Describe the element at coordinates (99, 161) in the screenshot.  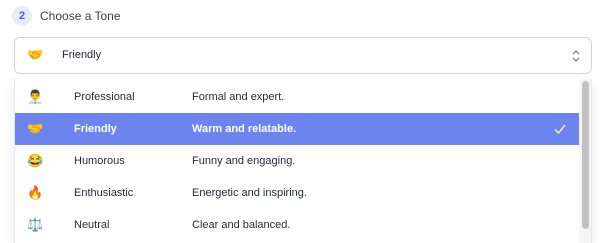
I see `option-name: Humorous` at that location.